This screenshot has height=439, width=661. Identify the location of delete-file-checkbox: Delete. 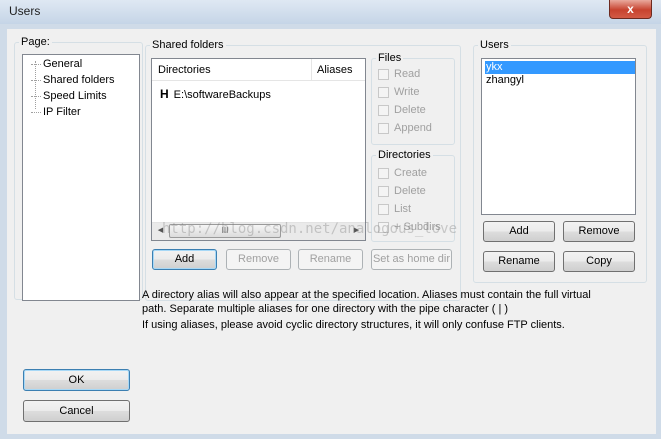
(402, 111).